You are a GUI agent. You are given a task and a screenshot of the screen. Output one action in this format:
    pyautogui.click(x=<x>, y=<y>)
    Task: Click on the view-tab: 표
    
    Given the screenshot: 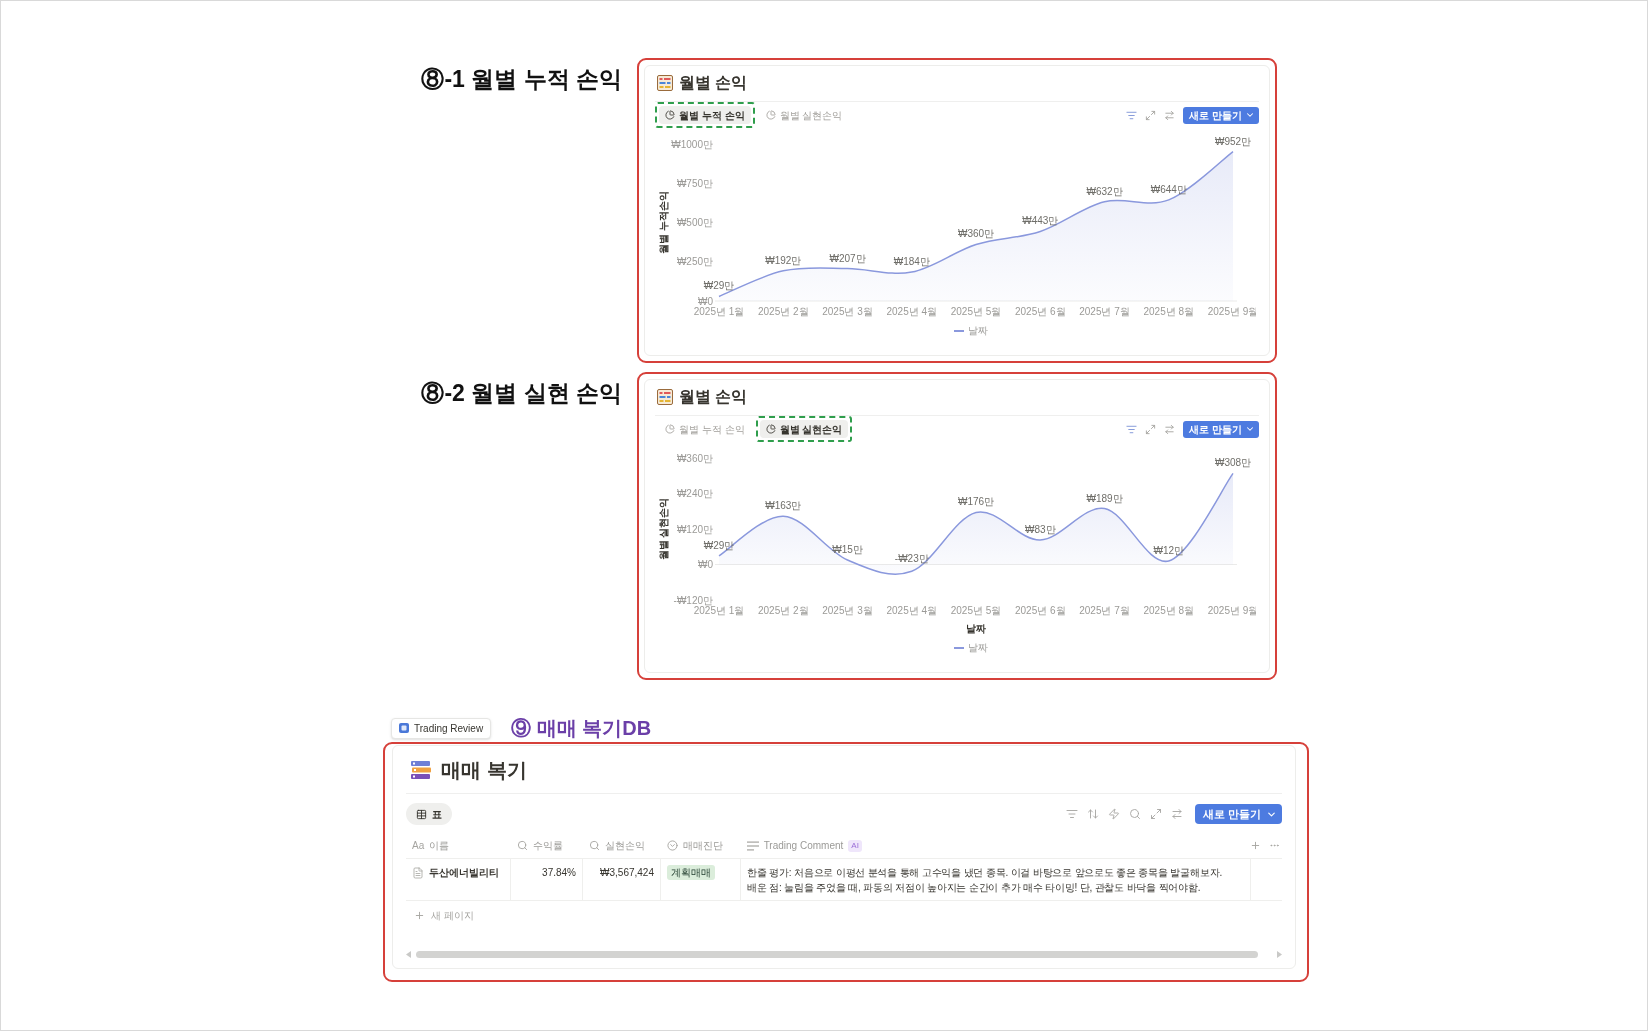 What is the action you would take?
    pyautogui.click(x=429, y=814)
    